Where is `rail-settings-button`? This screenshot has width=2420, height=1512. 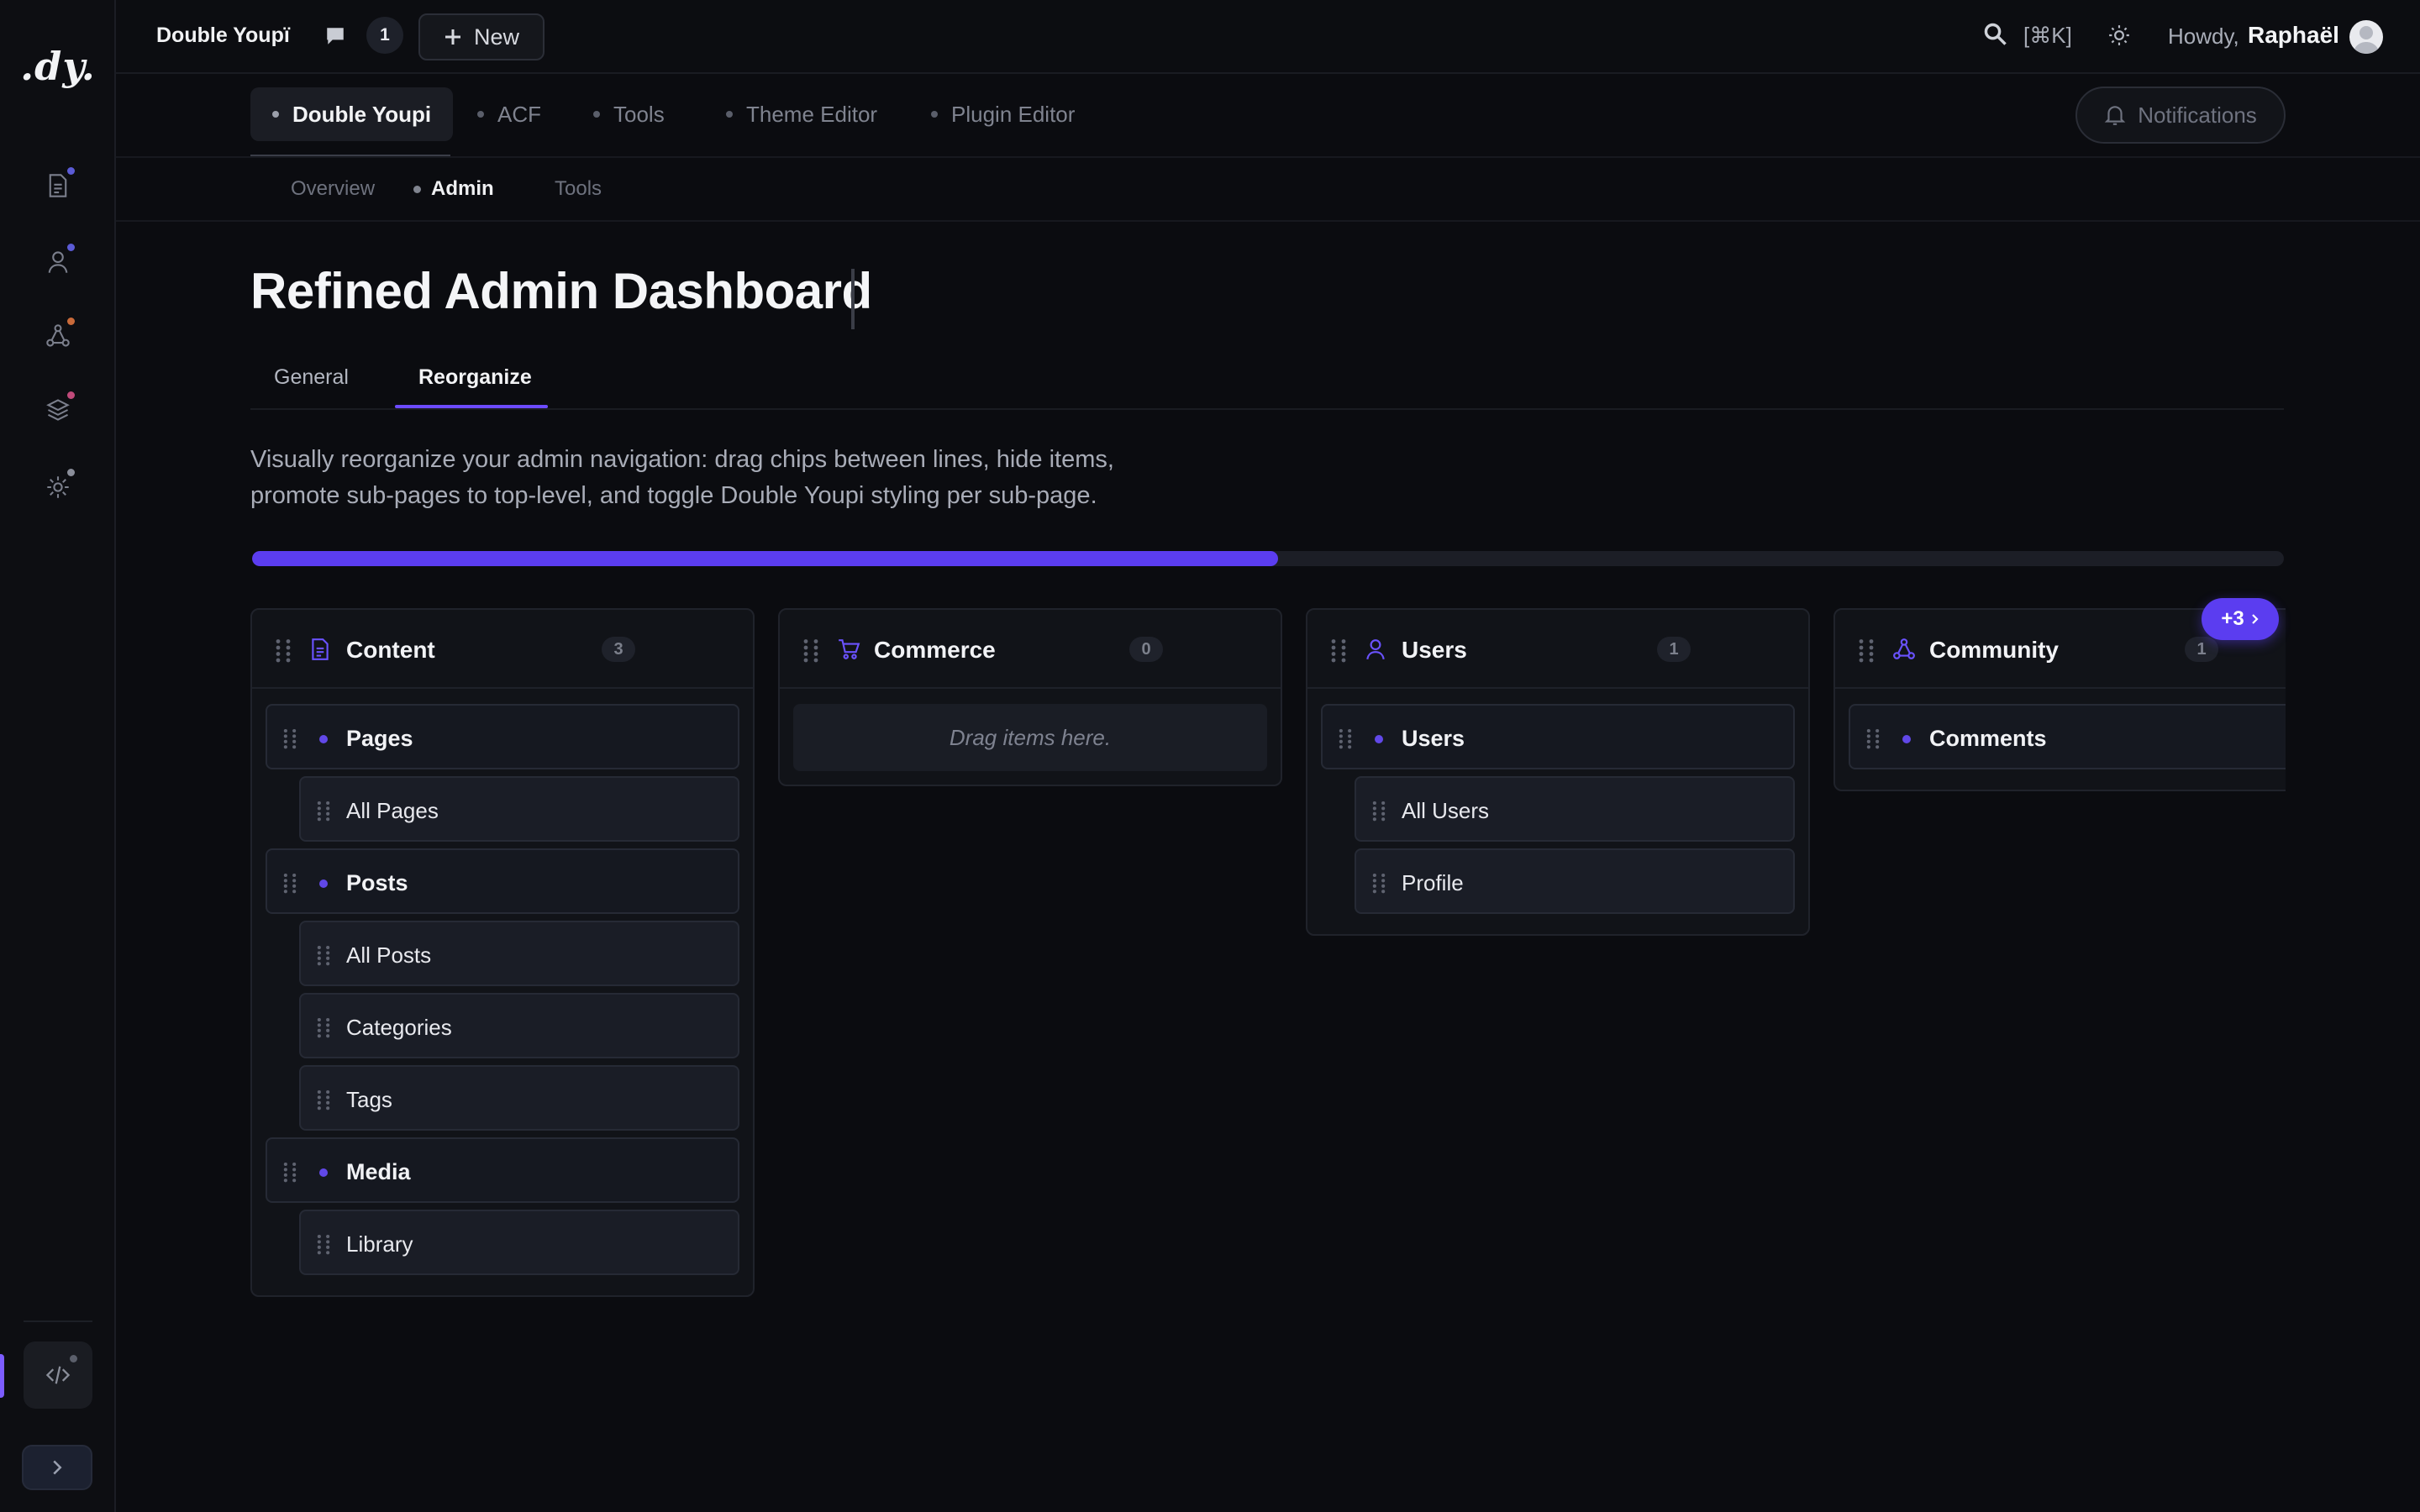
rail-settings-button is located at coordinates (58, 487).